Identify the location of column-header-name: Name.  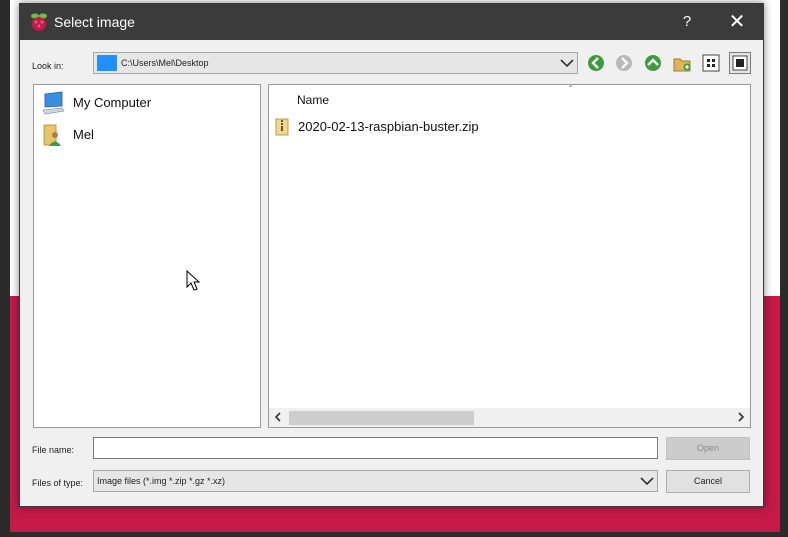
(313, 100).